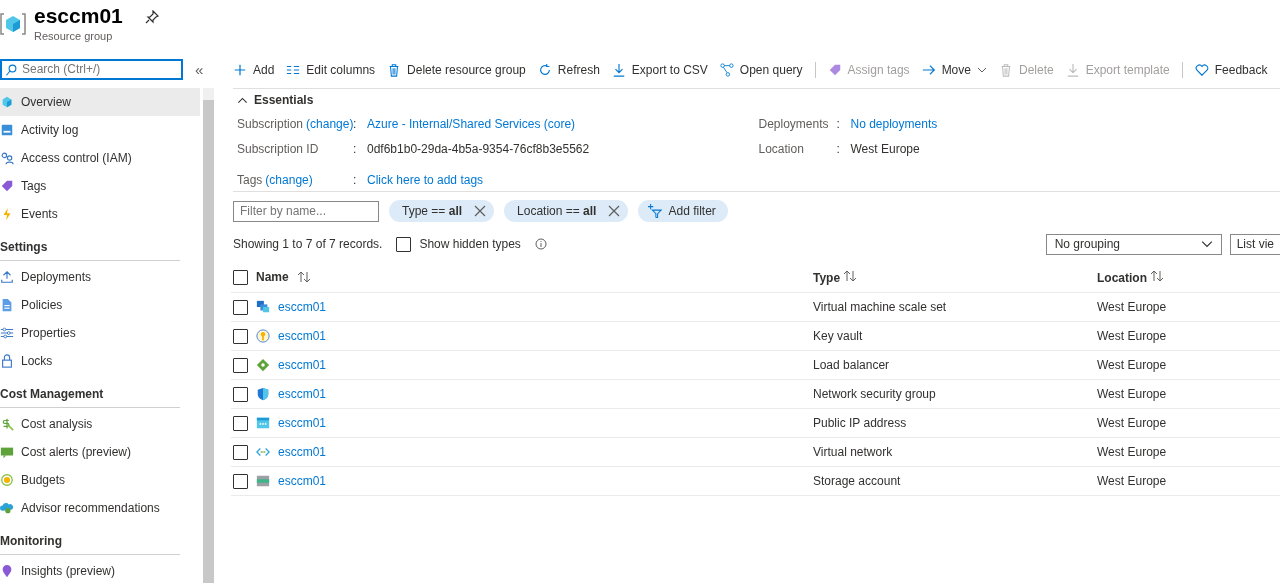 This screenshot has width=1280, height=583. I want to click on field-label: Subscription ID, so click(278, 149).